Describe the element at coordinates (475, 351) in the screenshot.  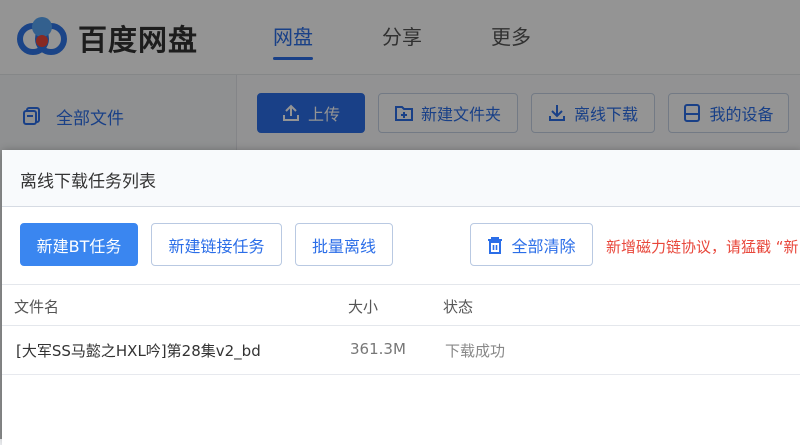
I see `download-status: 下载成功` at that location.